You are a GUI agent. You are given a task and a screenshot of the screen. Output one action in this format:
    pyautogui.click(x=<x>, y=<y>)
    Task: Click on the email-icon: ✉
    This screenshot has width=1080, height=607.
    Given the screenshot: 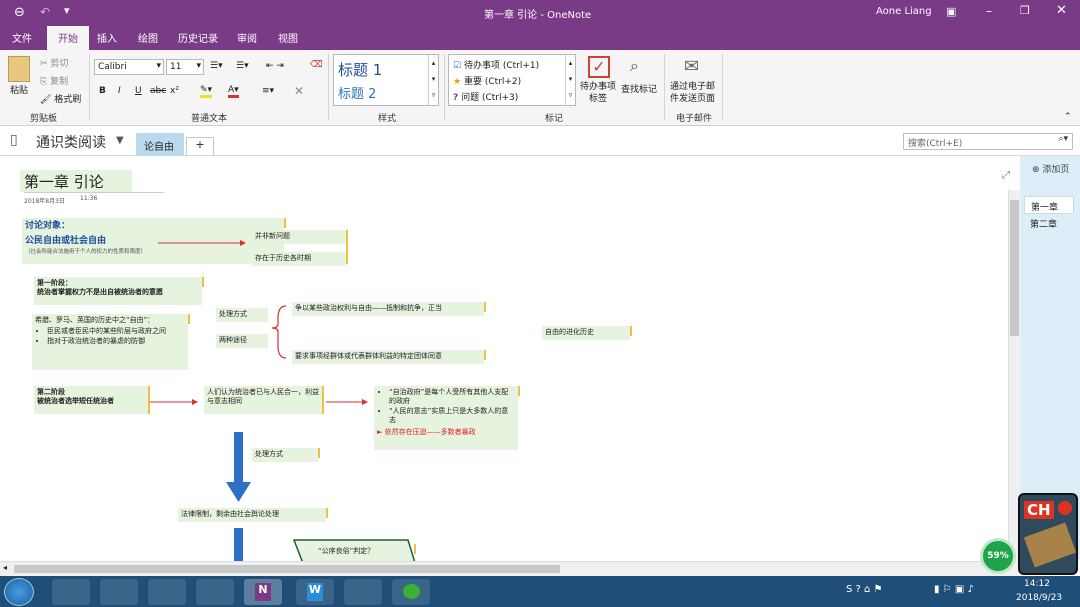 What is the action you would take?
    pyautogui.click(x=691, y=66)
    